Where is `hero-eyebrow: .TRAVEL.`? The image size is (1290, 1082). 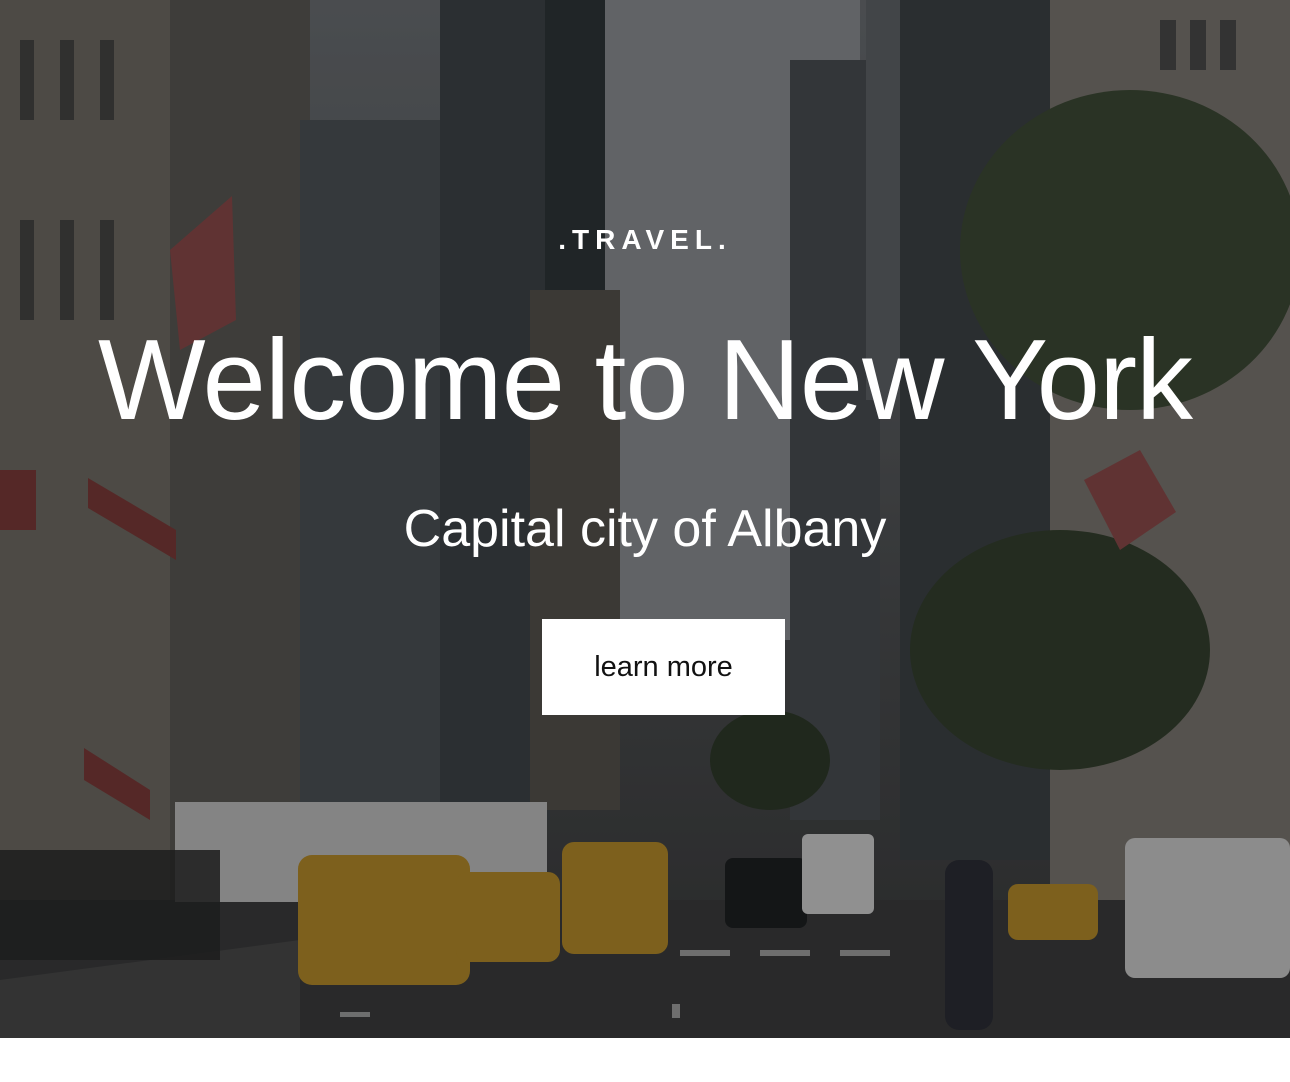 hero-eyebrow: .TRAVEL. is located at coordinates (645, 239).